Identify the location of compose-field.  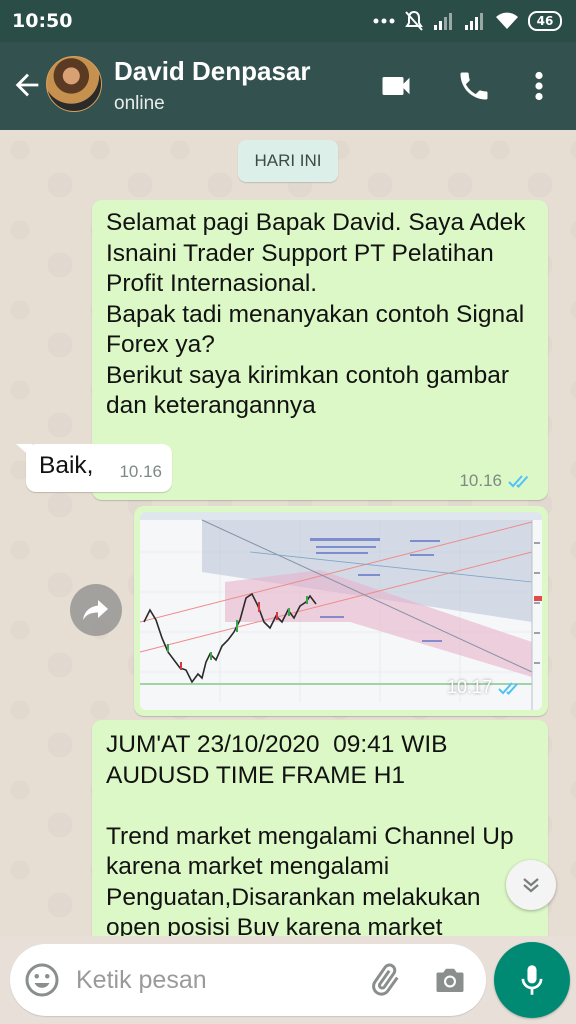
(248, 980).